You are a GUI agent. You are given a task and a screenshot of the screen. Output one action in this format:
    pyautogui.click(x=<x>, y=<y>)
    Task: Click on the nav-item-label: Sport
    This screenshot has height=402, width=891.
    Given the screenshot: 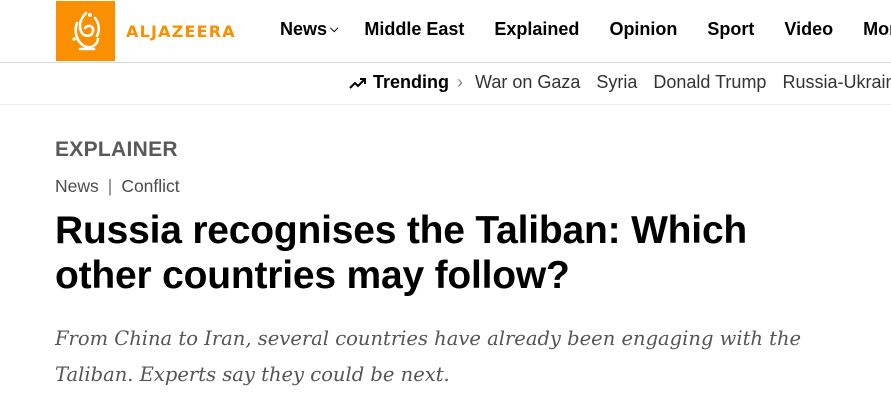 What is the action you would take?
    pyautogui.click(x=731, y=29)
    